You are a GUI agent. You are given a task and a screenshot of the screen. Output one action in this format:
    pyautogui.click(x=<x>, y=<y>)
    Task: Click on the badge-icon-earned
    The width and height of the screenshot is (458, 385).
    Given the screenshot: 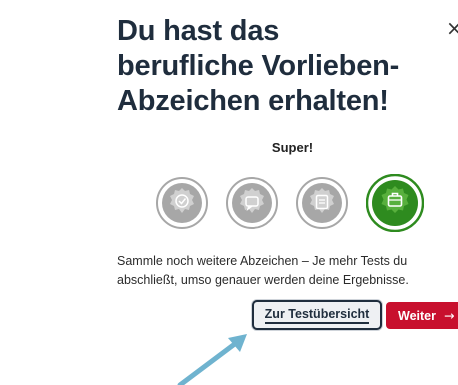 What is the action you would take?
    pyautogui.click(x=395, y=203)
    